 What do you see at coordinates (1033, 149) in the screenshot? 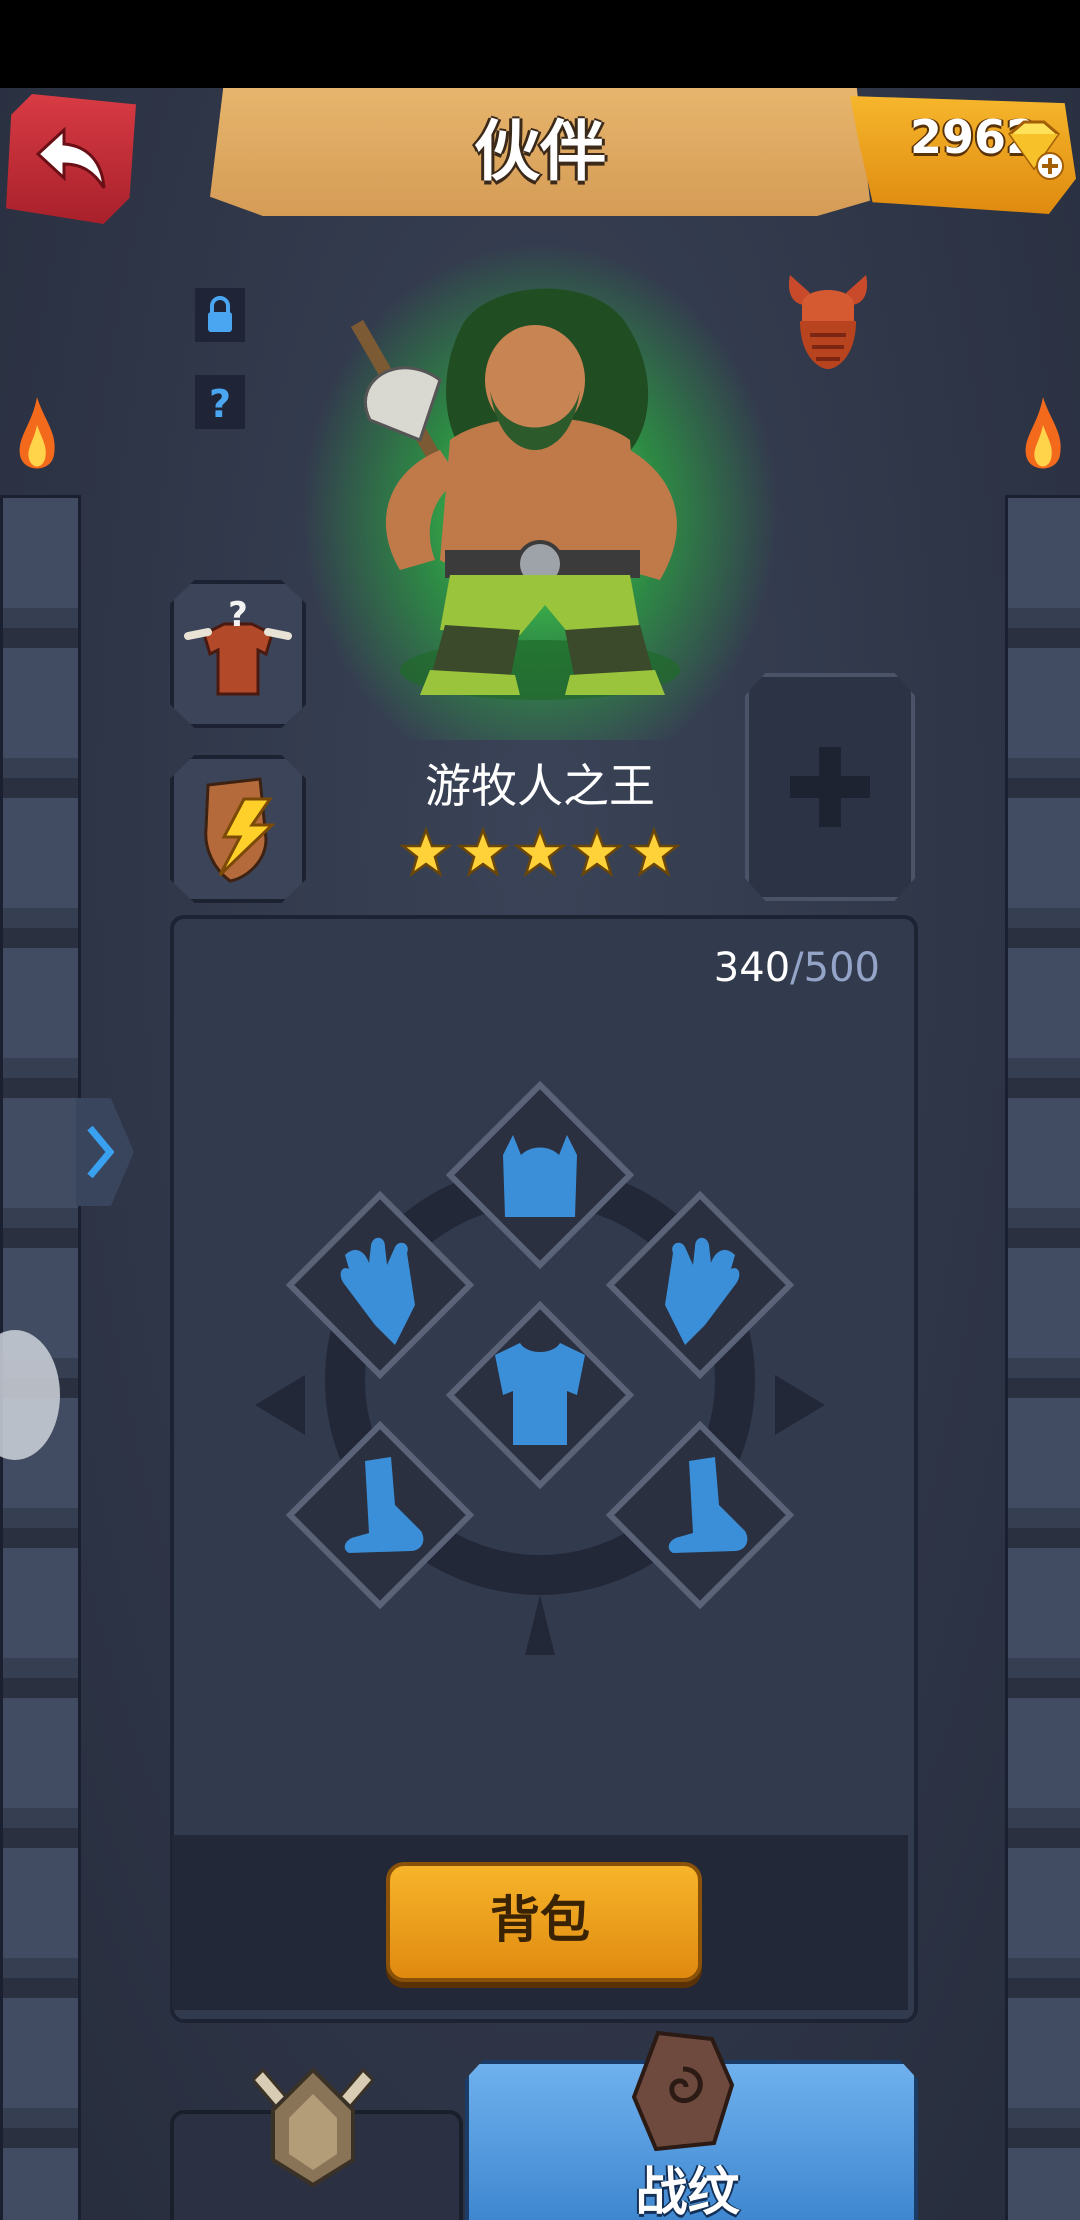
I see `gem-plus-icon` at bounding box center [1033, 149].